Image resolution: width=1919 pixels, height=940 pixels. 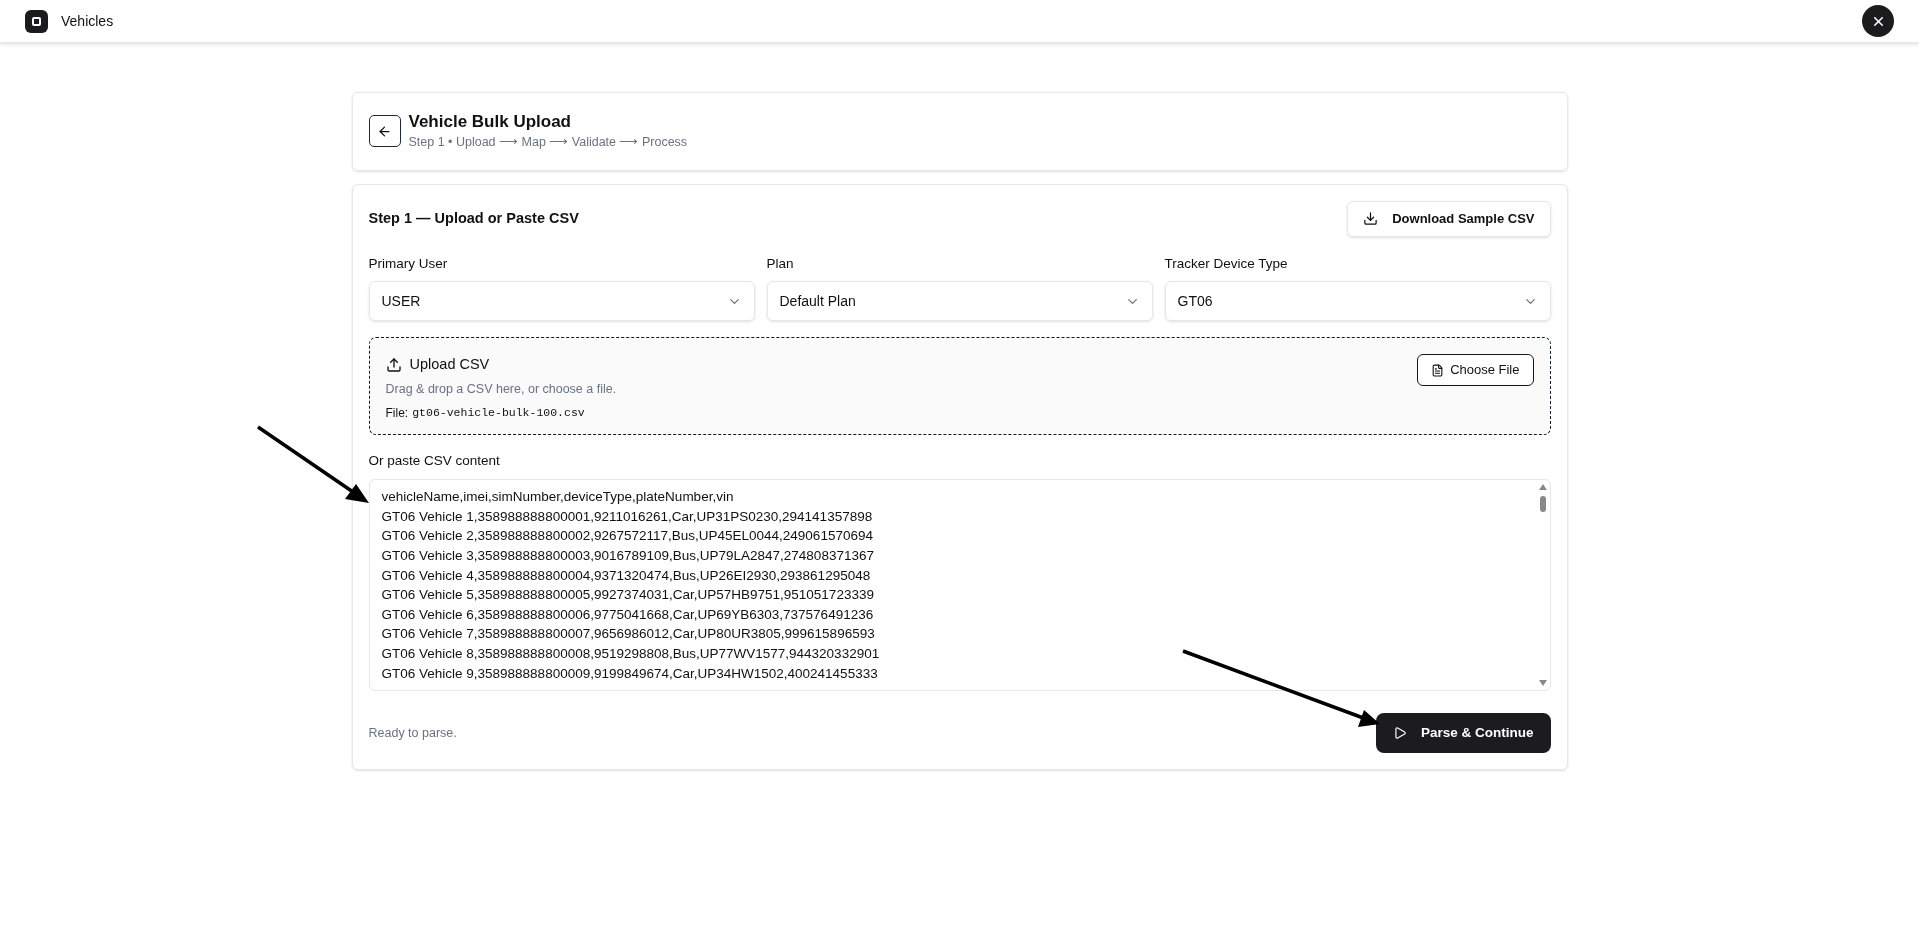 What do you see at coordinates (384, 131) in the screenshot?
I see `back-button` at bounding box center [384, 131].